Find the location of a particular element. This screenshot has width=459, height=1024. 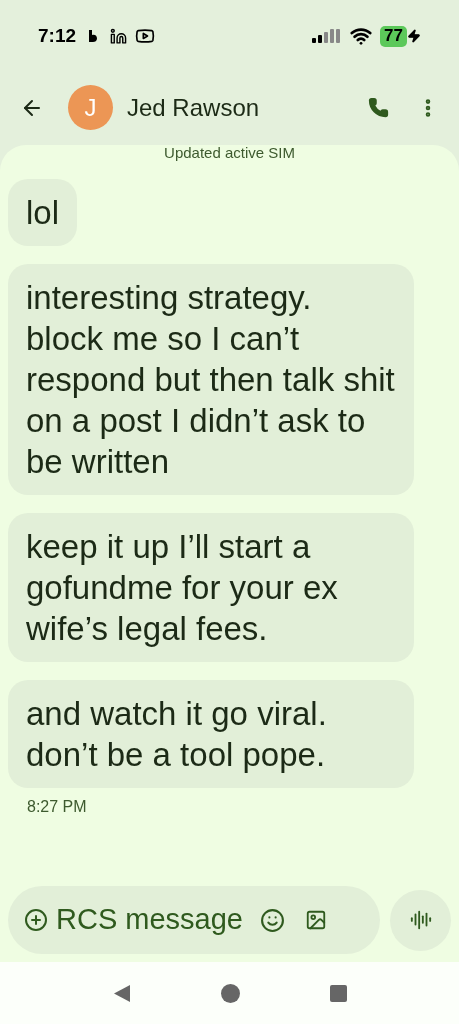

voice-wave-icon is located at coordinates (420, 920).